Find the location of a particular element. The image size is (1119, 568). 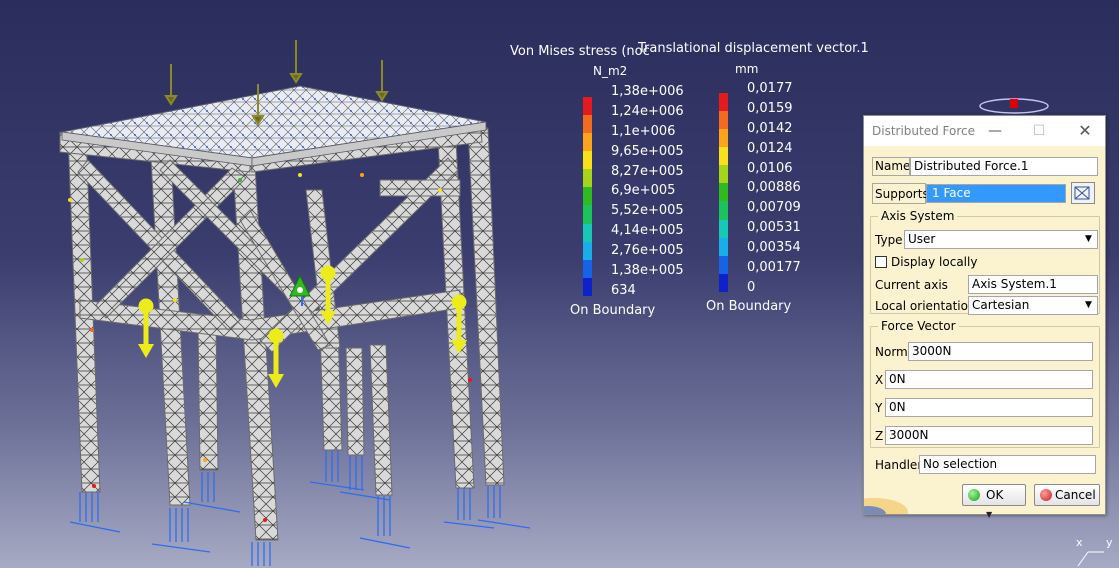

current-axis-field: Axis System.1 is located at coordinates (1033, 284).